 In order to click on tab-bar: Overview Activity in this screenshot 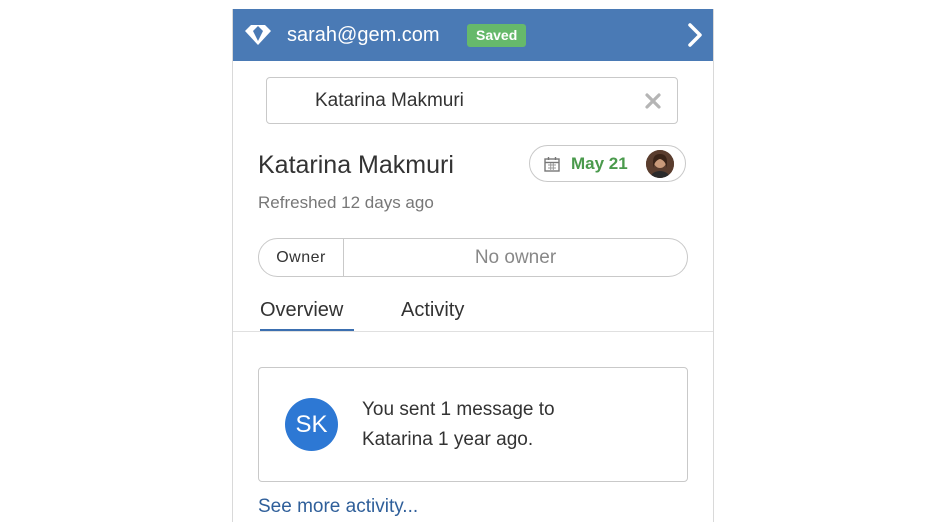, I will do `click(473, 312)`.